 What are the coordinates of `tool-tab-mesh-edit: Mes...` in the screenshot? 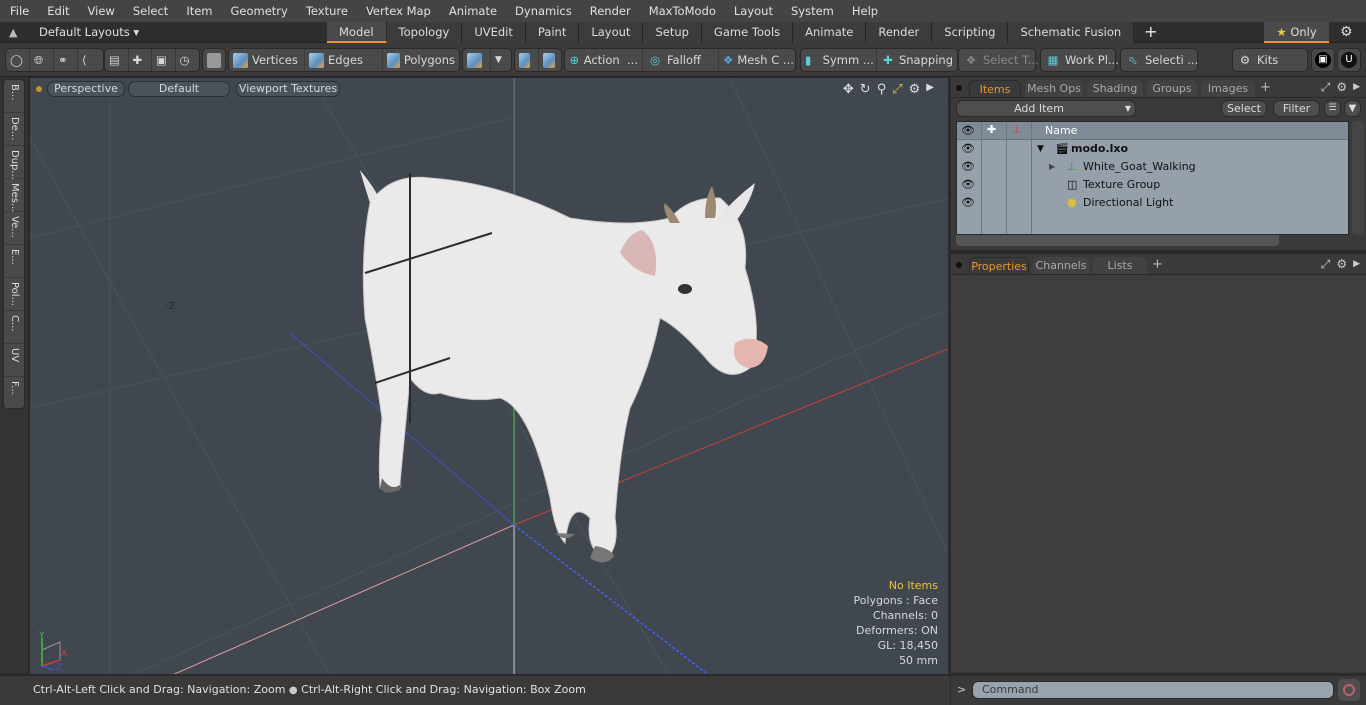 It's located at (14, 196).